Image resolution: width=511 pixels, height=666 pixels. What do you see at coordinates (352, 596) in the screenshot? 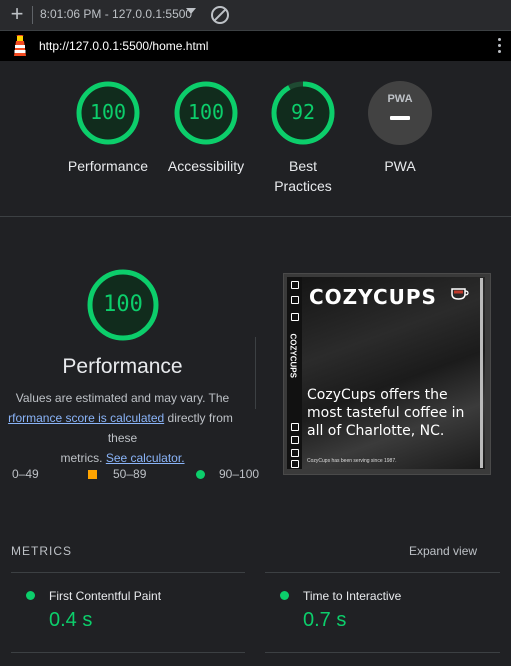
I see `metric-name-tti: Time to Interactive` at bounding box center [352, 596].